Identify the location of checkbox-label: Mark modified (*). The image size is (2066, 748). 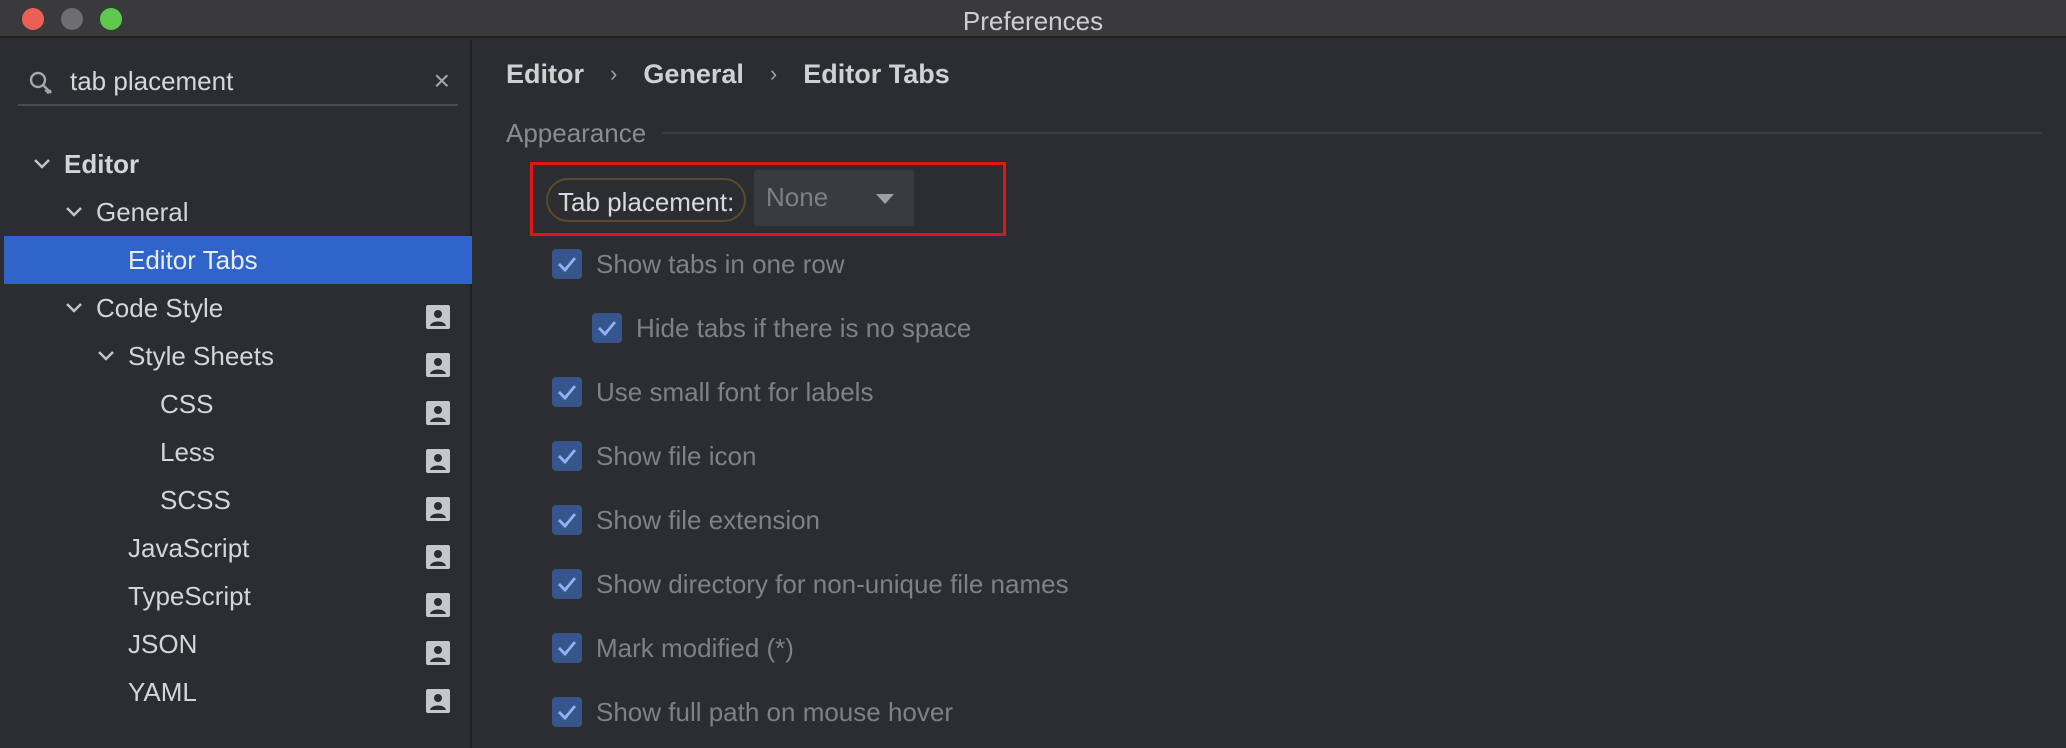
(695, 647).